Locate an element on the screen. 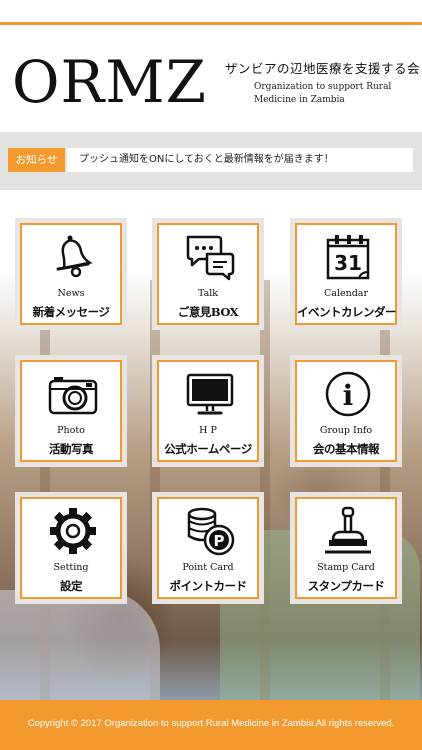  calendar-day: 31 is located at coordinates (348, 263).